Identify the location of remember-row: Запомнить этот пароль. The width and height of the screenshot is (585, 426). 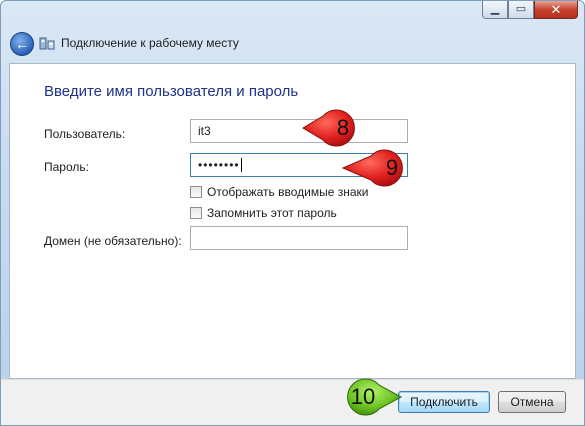
(263, 213).